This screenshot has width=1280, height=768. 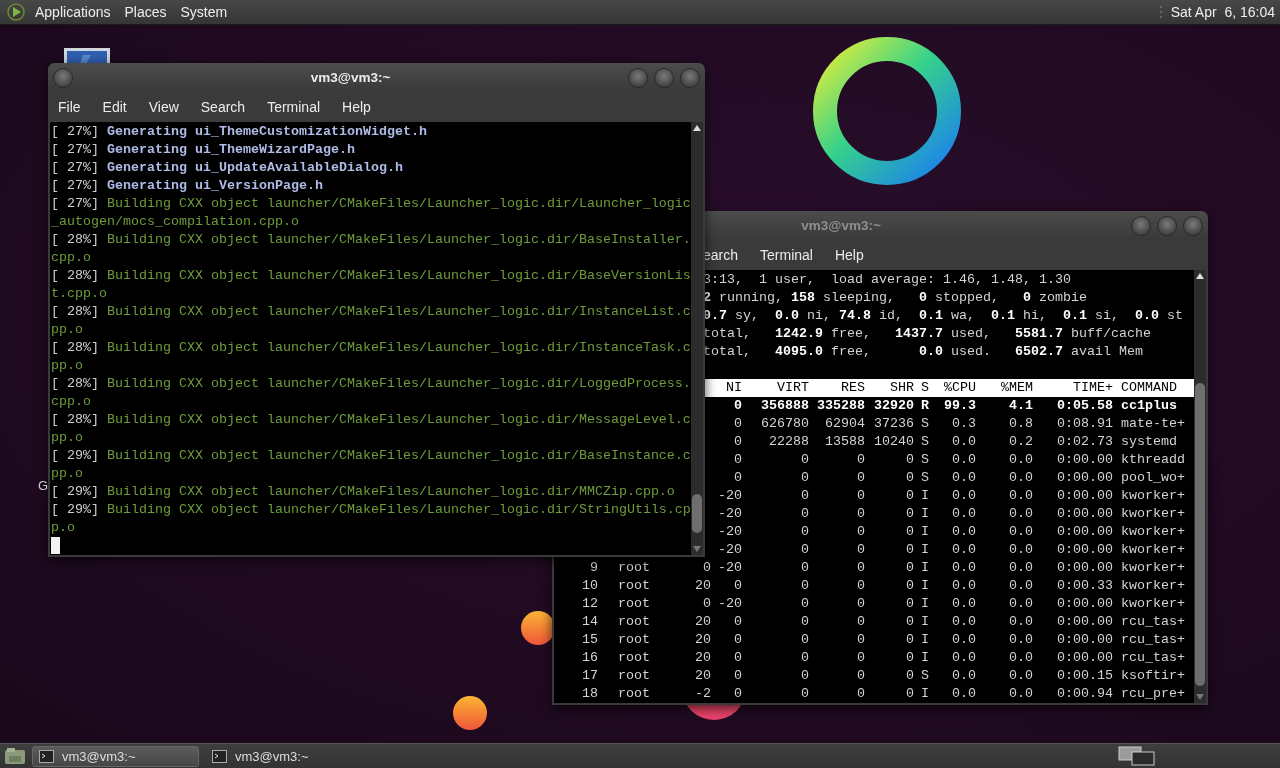 I want to click on table-cell-text: 14, so click(x=589, y=622).